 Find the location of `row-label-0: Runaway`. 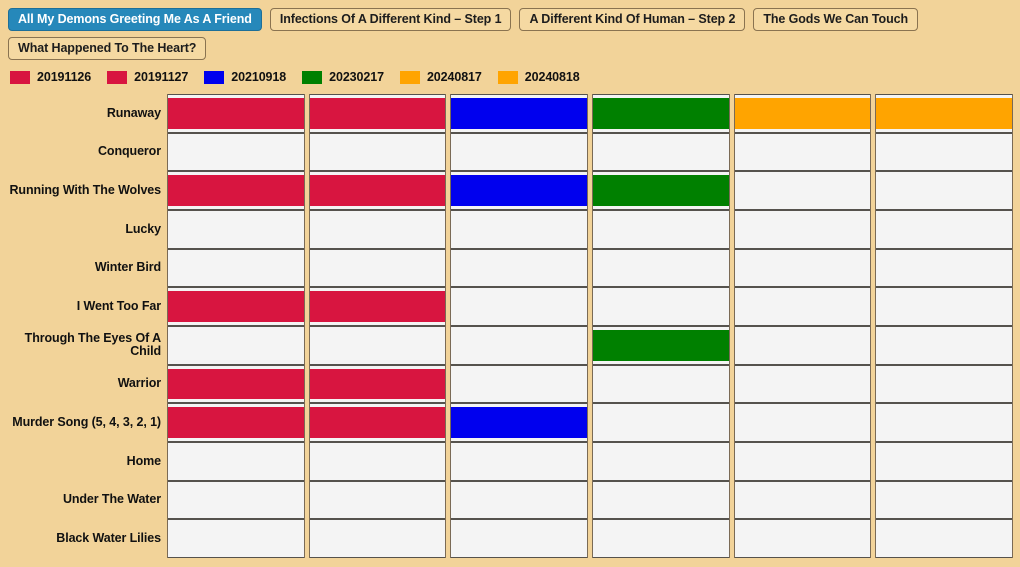

row-label-0: Runaway is located at coordinates (133, 112).